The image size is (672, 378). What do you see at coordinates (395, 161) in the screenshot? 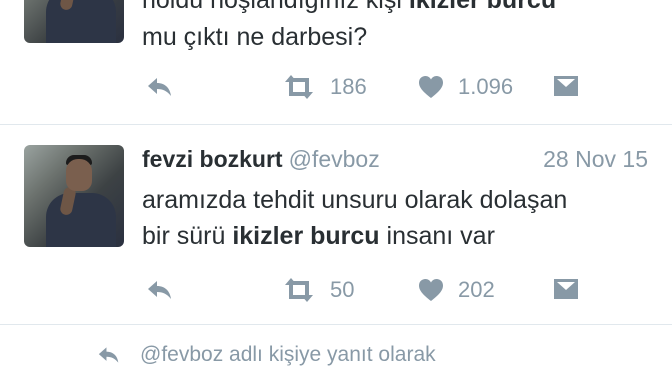
I see `tweet-header: fevzi bozkurt @fevboz 28 Nov 15` at bounding box center [395, 161].